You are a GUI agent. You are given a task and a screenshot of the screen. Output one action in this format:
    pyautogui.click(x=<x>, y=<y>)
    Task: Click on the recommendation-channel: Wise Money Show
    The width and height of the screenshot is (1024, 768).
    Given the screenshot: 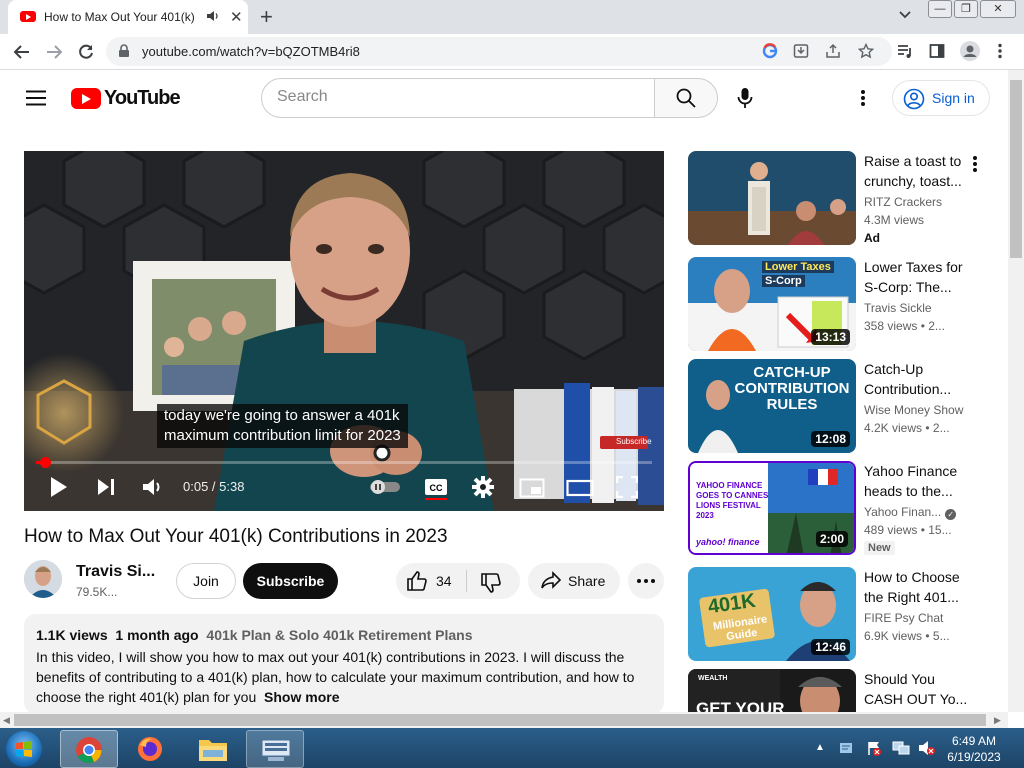 What is the action you would take?
    pyautogui.click(x=913, y=410)
    